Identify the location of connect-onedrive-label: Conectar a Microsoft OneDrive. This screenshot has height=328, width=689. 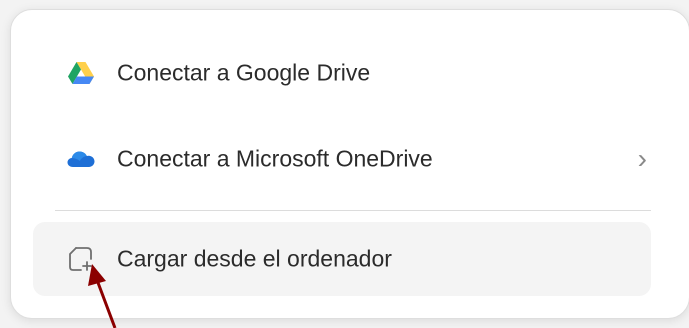
(275, 158).